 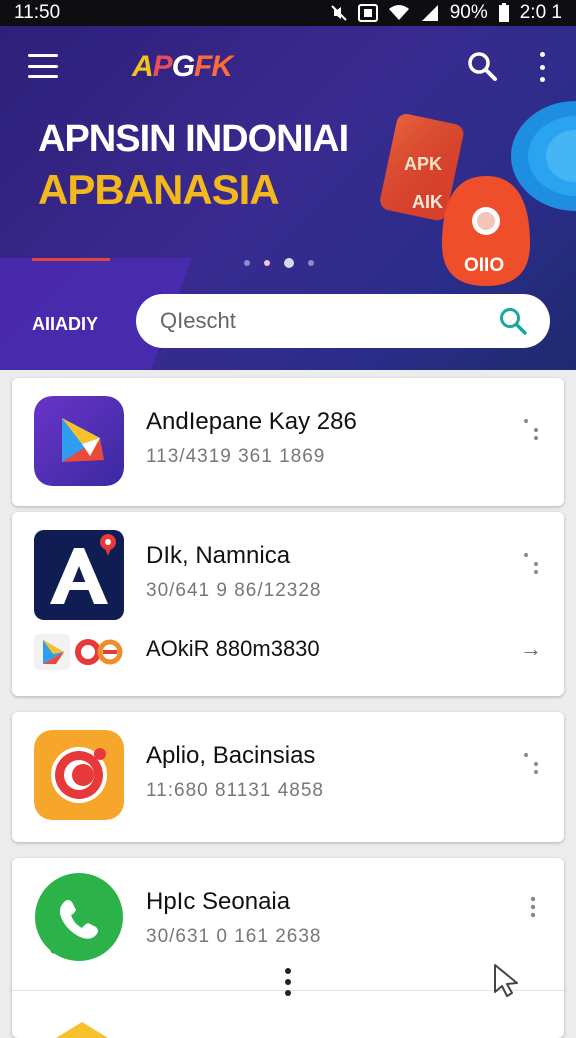 What do you see at coordinates (367, 13) in the screenshot?
I see `nfc-icon` at bounding box center [367, 13].